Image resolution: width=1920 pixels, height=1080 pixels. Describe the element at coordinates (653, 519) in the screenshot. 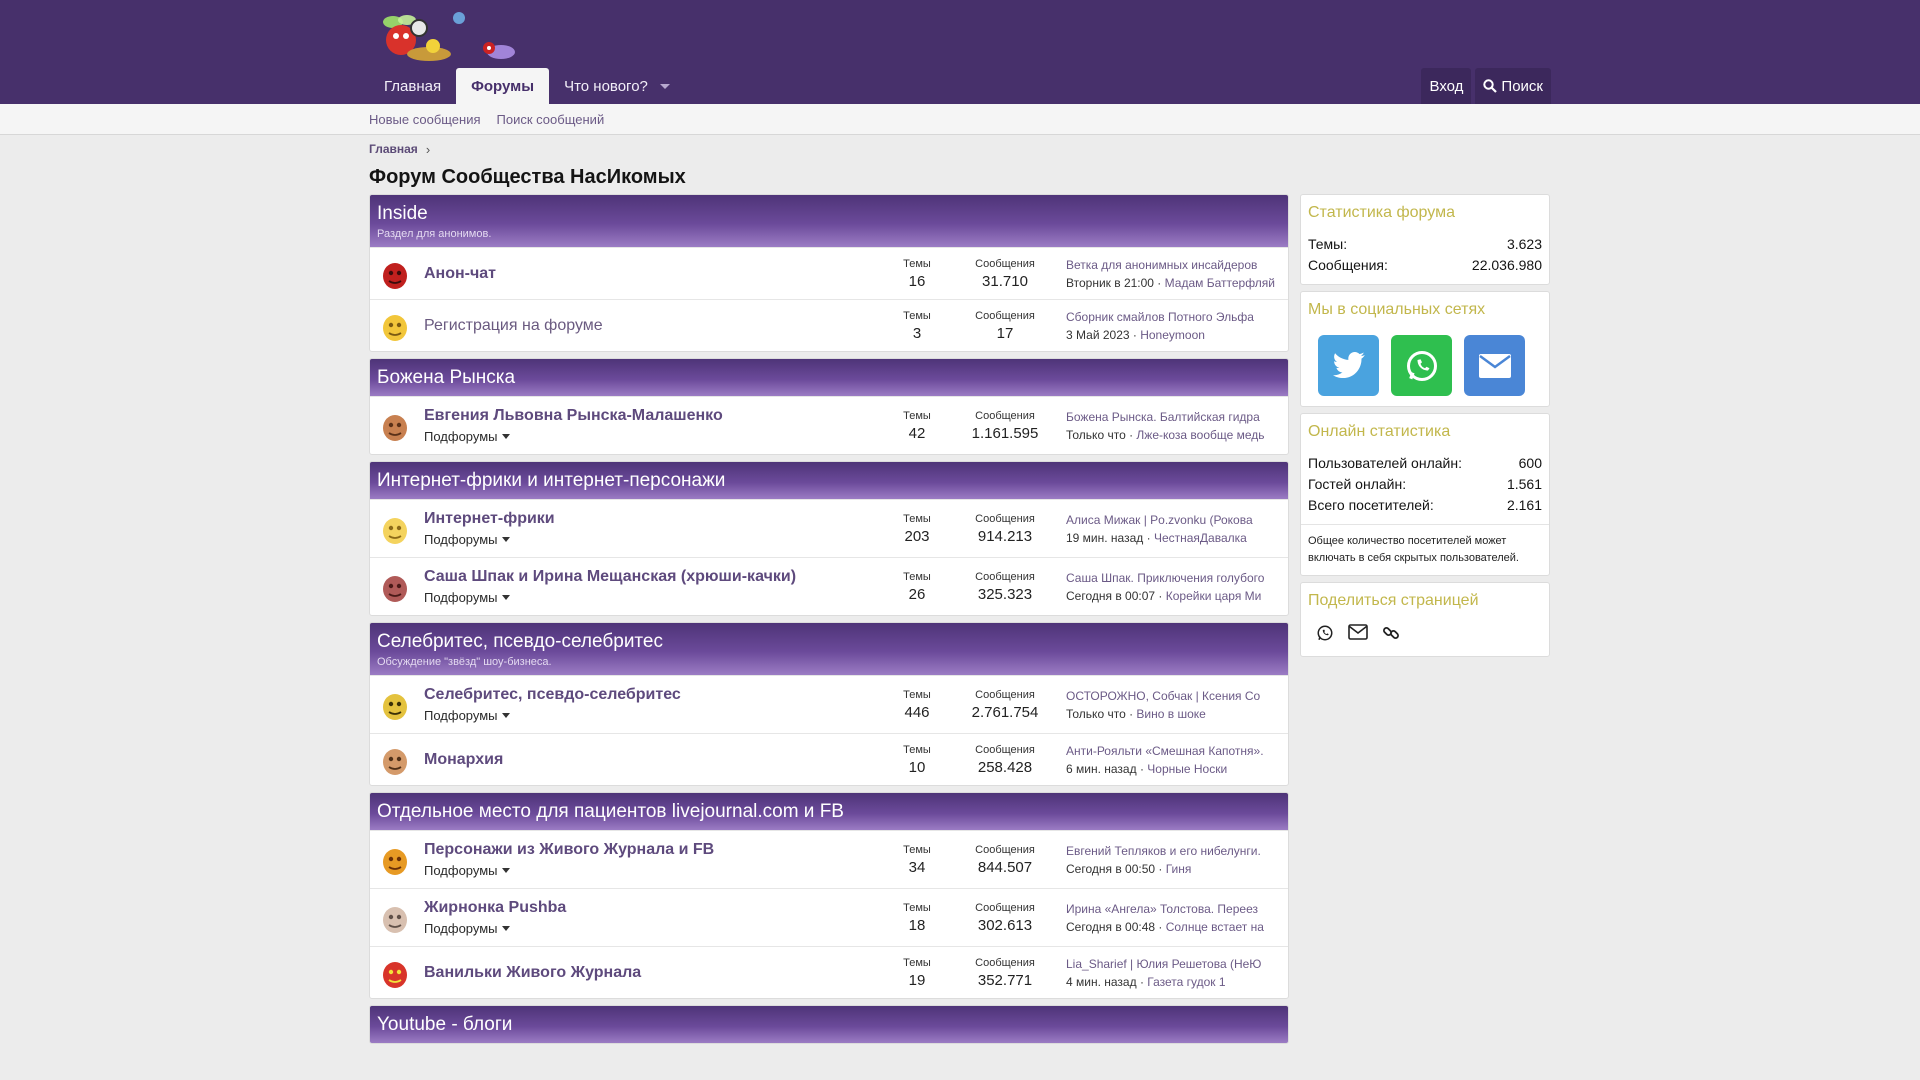

I see `forum-node-title: Интернет-фрики` at that location.